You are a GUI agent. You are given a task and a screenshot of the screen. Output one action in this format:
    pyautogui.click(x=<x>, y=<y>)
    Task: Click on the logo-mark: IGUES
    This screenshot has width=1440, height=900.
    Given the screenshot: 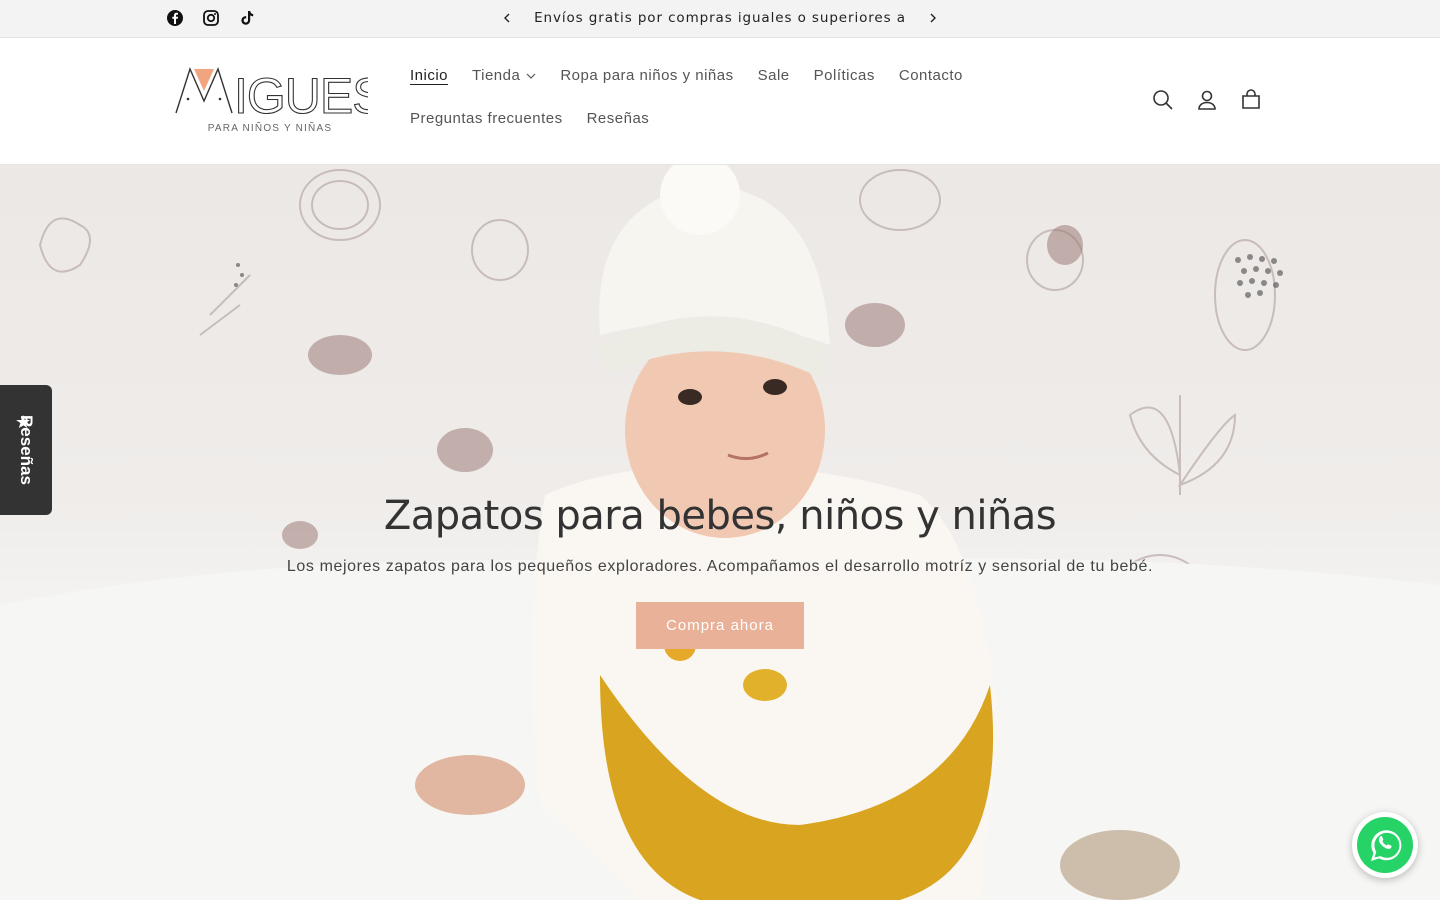 What is the action you would take?
    pyautogui.click(x=280, y=96)
    